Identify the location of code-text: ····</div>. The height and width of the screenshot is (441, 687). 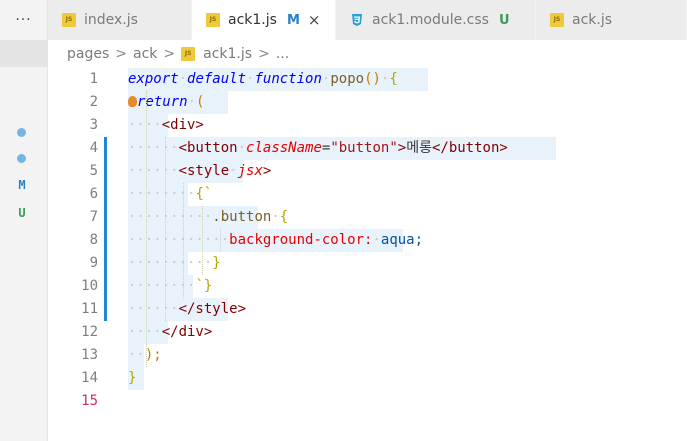
(170, 332).